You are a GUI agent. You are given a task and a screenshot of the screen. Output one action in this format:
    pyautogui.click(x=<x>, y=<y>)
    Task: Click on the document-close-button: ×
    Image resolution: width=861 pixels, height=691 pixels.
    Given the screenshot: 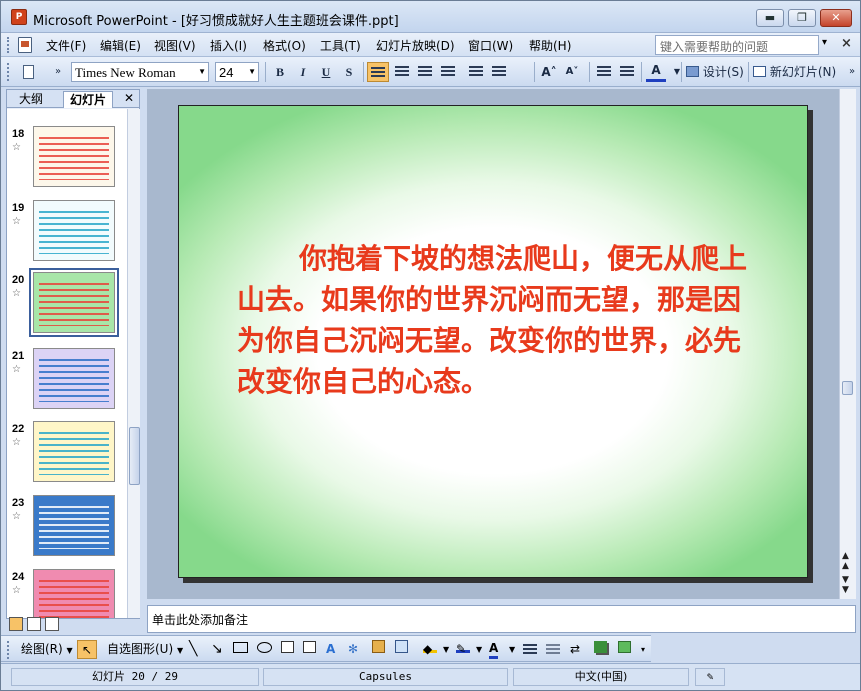 What is the action you would take?
    pyautogui.click(x=846, y=43)
    